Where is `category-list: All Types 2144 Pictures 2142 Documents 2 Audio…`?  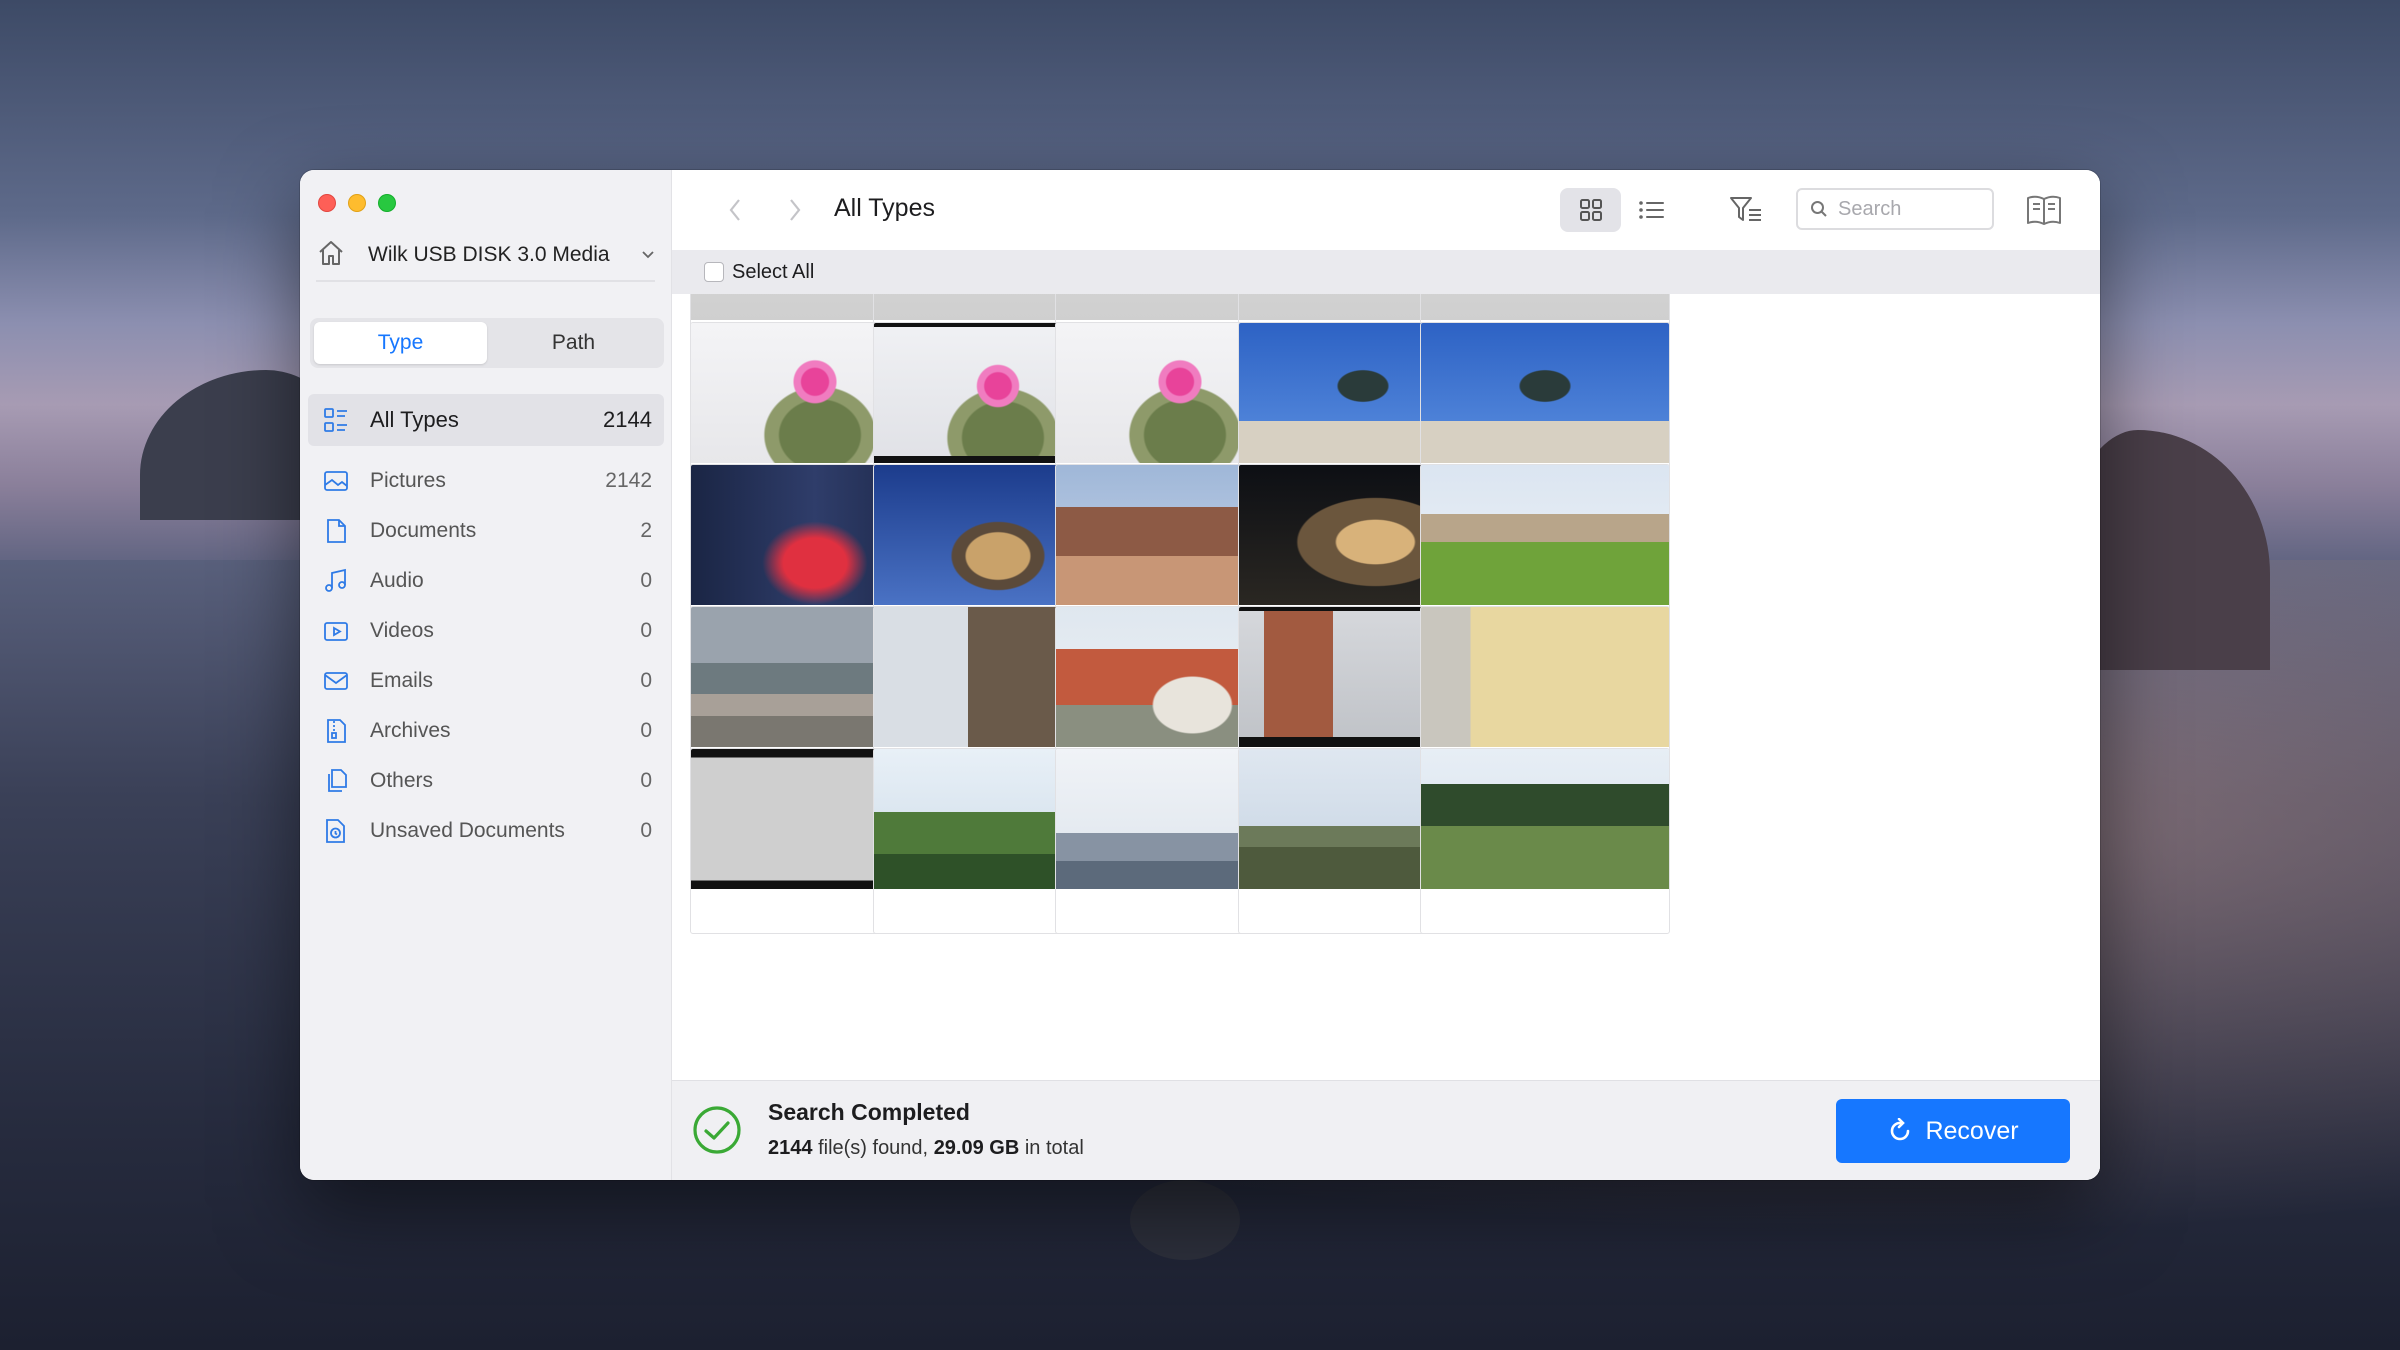 category-list: All Types 2144 Pictures 2142 Documents 2 Audio… is located at coordinates (486, 625).